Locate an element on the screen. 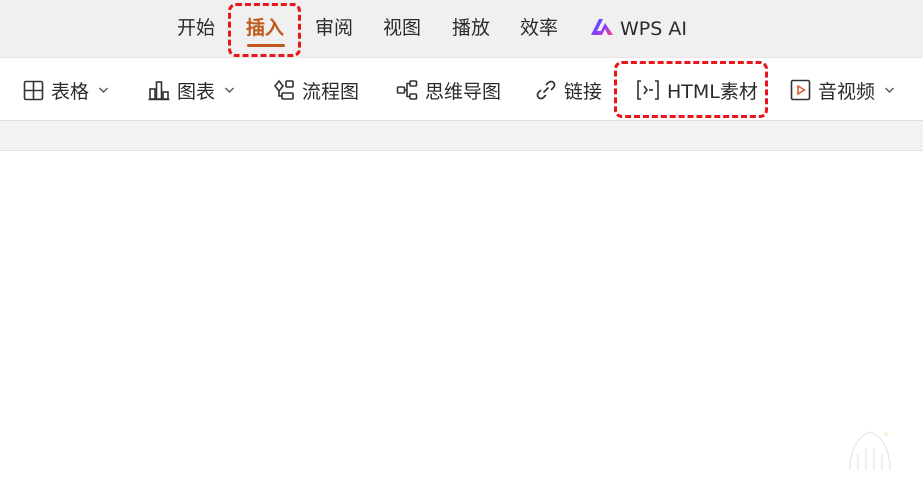 The height and width of the screenshot is (500, 923). audio-video-button: 音视频 is located at coordinates (842, 90).